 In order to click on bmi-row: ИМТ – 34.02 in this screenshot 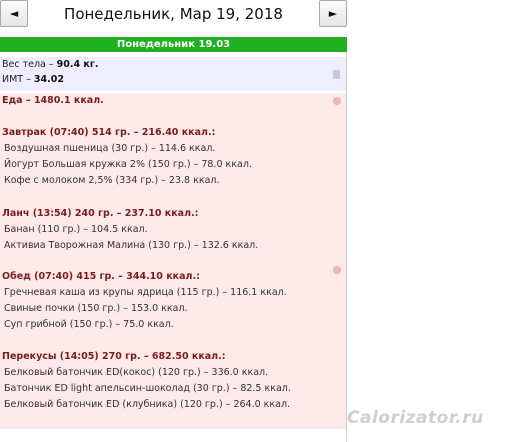, I will do `click(174, 79)`.